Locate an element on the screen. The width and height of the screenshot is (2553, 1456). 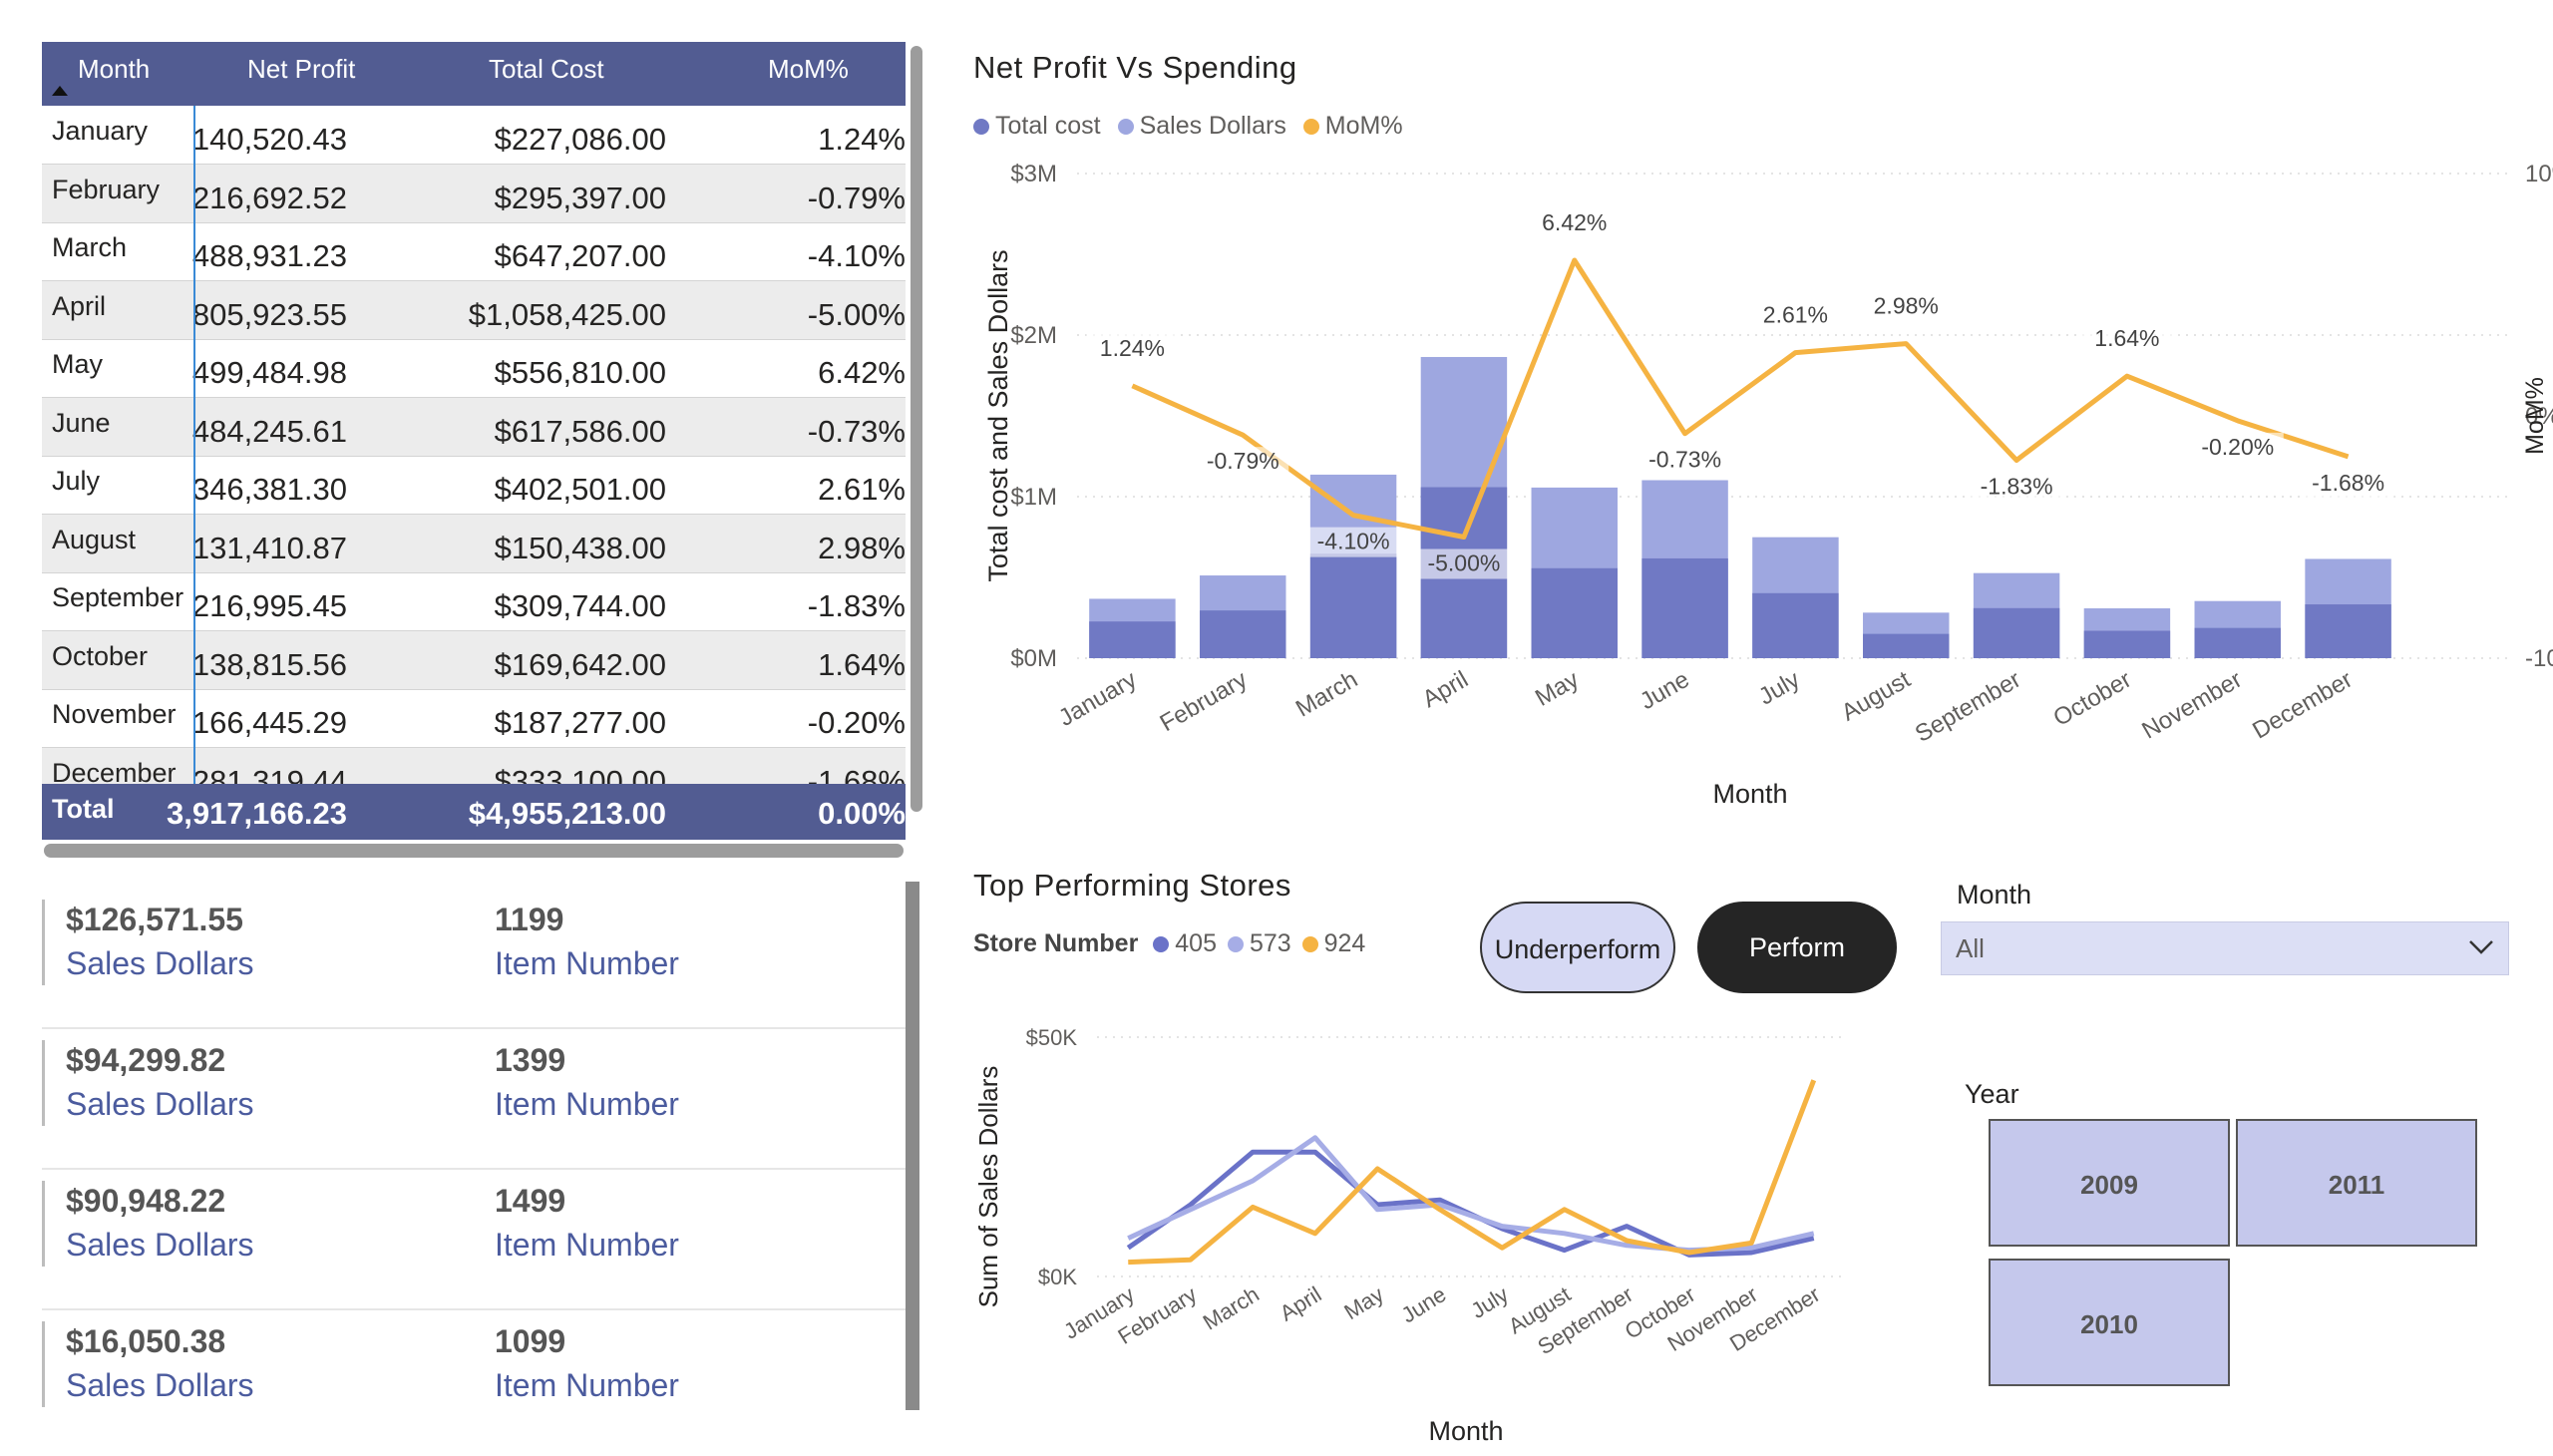
row-net-profit: 131,410.87 is located at coordinates (269, 547).